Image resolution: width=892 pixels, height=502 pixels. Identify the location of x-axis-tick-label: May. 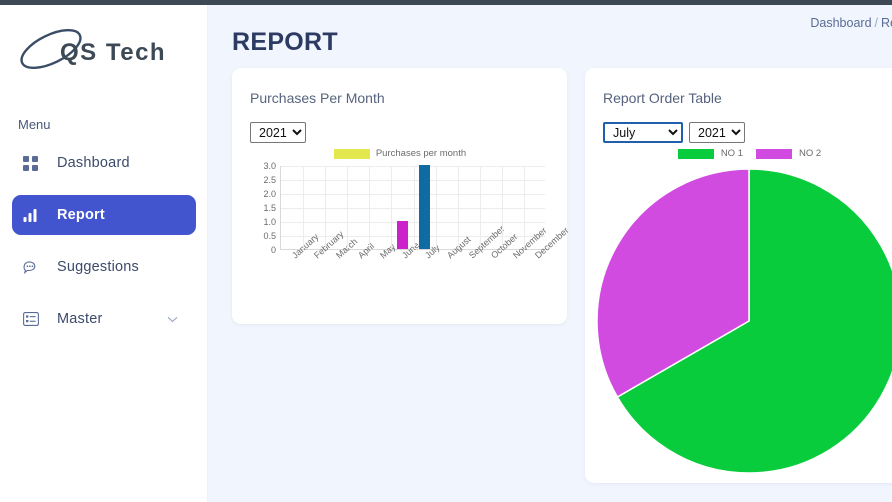
(388, 251).